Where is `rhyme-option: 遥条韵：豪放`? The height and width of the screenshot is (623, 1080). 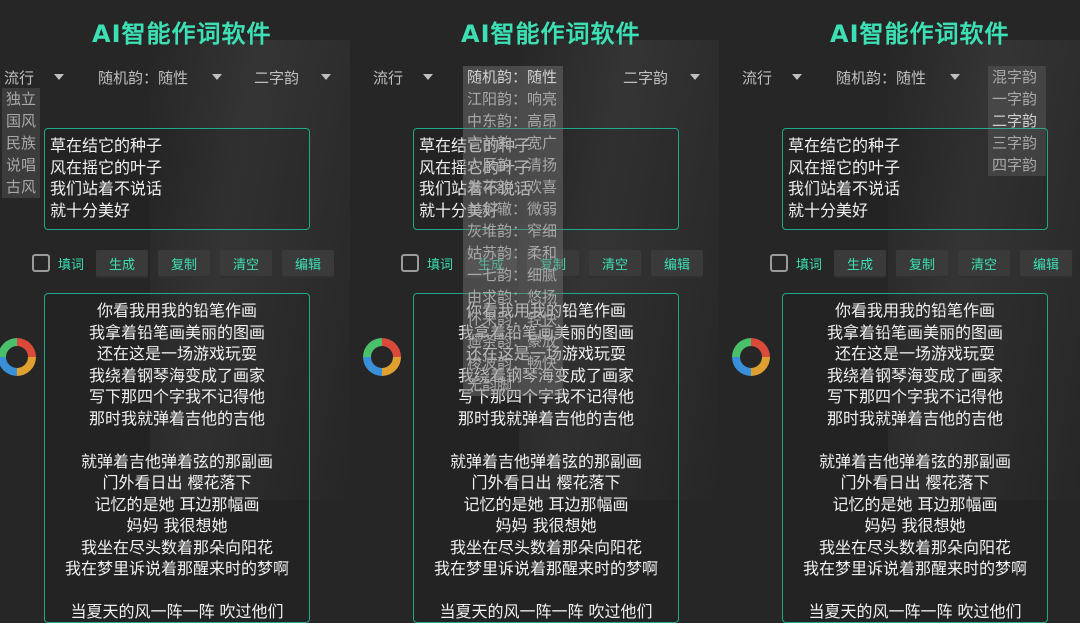 rhyme-option: 遥条韵：豪放 is located at coordinates (513, 341).